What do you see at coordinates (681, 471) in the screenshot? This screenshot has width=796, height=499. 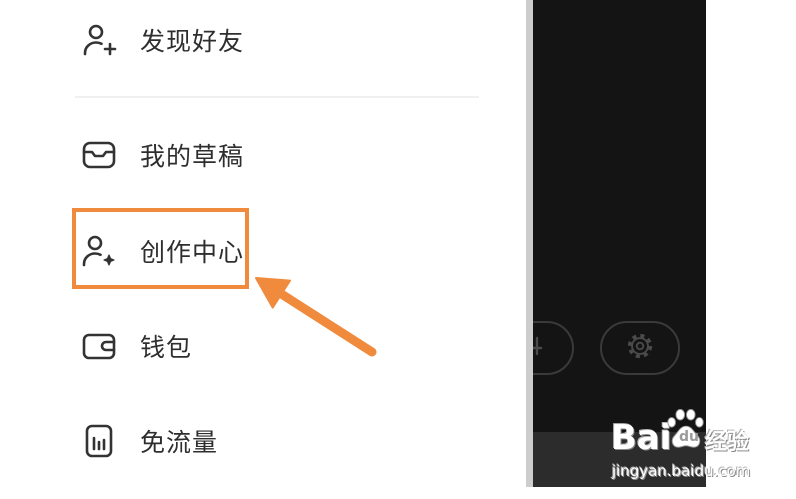 I see `watermark-url: jingyan.baidu.com` at bounding box center [681, 471].